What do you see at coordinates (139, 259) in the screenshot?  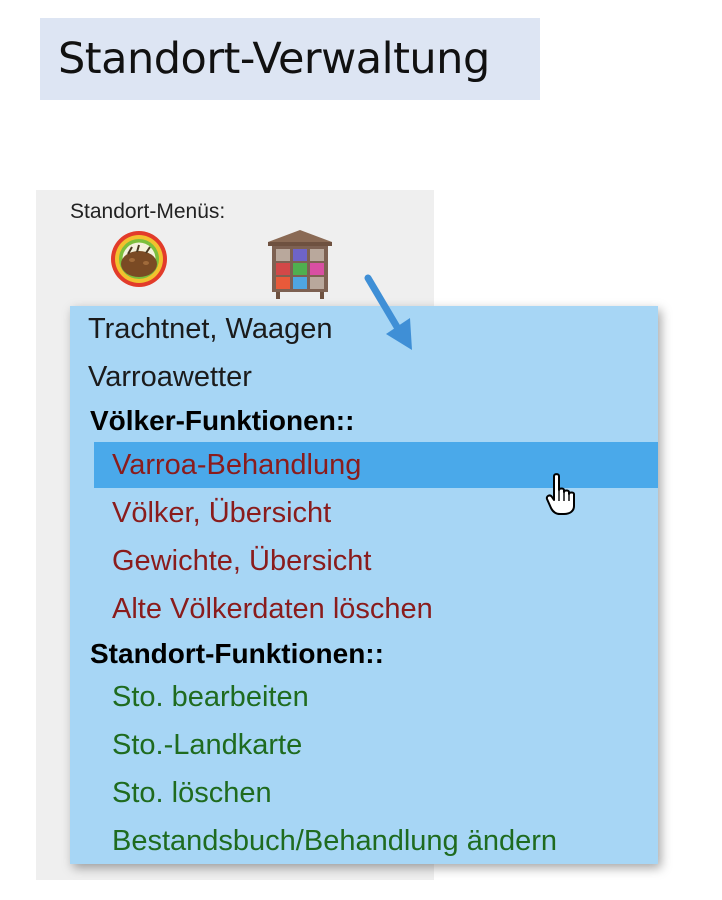 I see `bee-colony-icon` at bounding box center [139, 259].